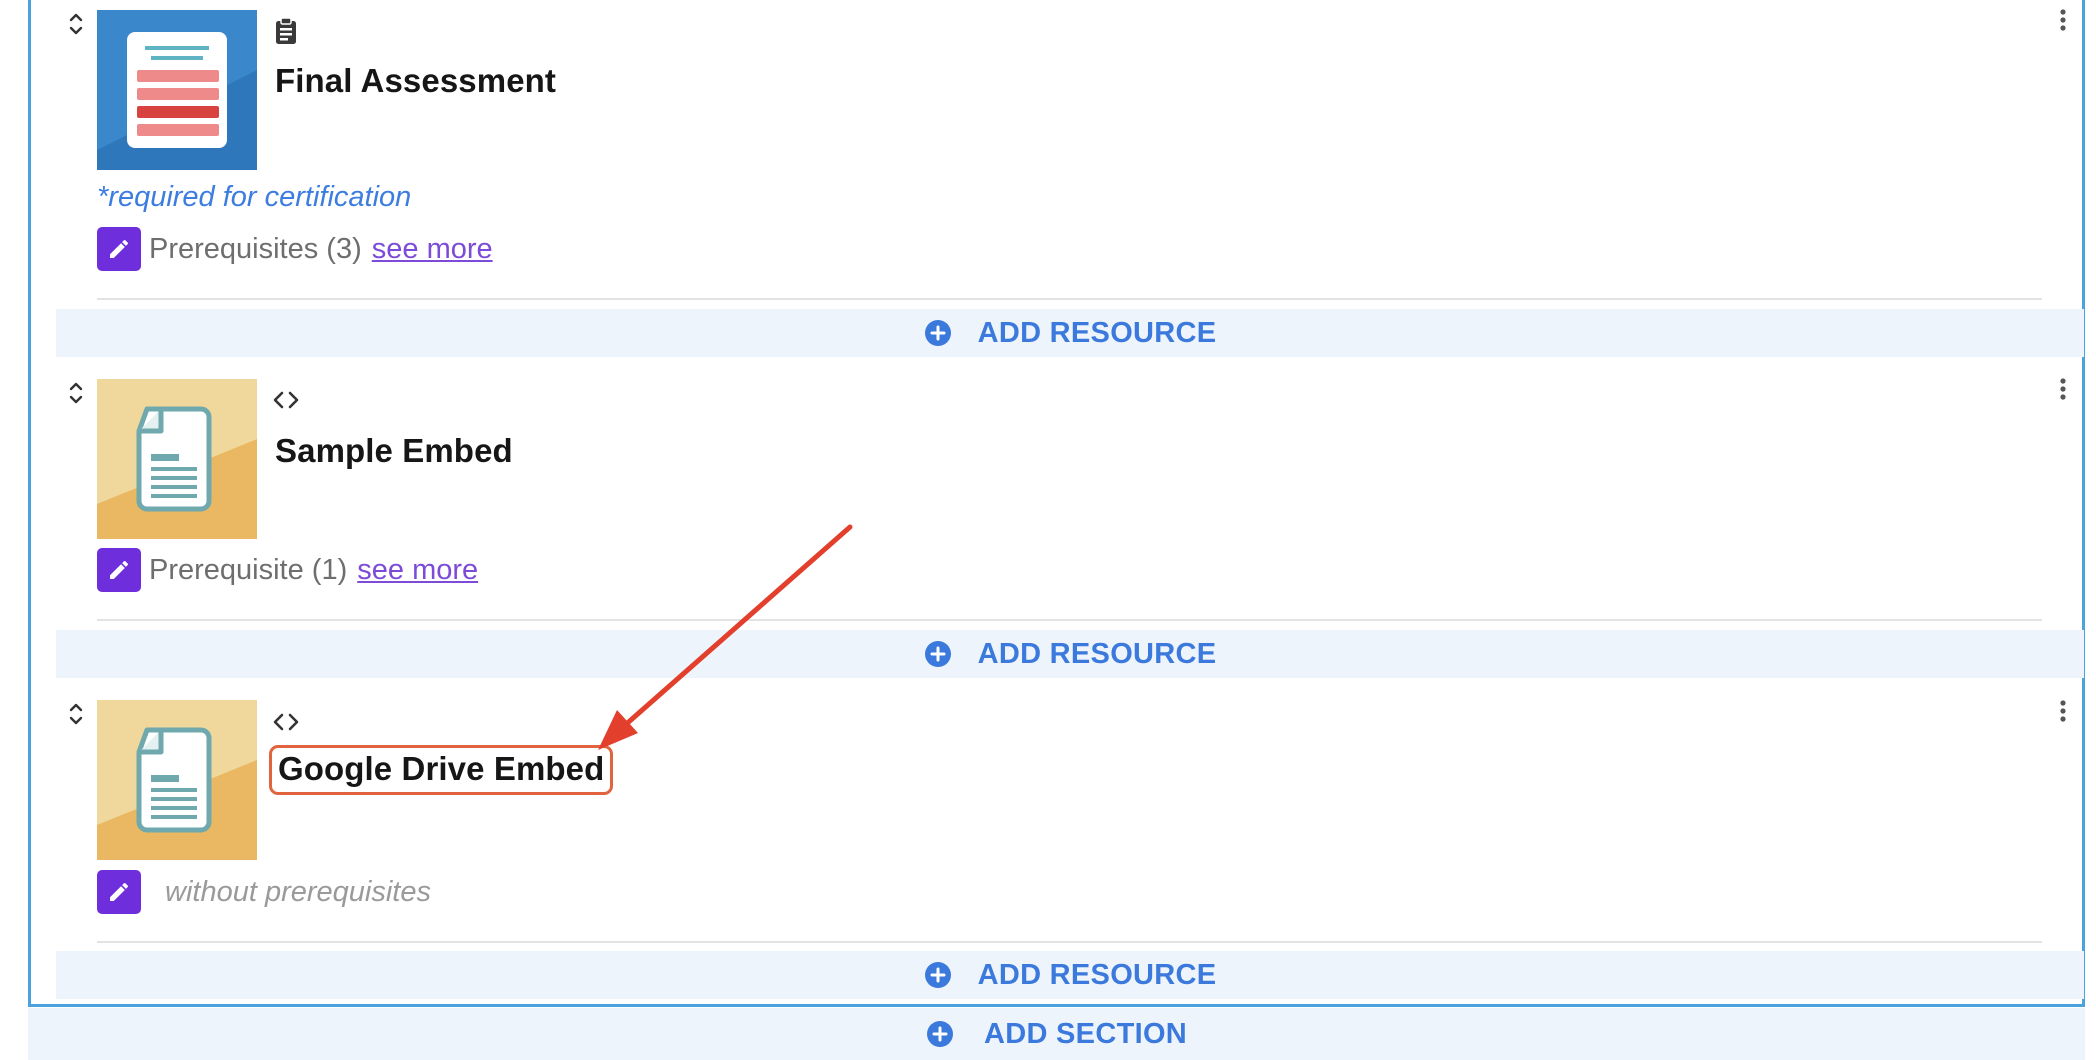  What do you see at coordinates (441, 770) in the screenshot?
I see `resource-title: Google Drive Embed` at bounding box center [441, 770].